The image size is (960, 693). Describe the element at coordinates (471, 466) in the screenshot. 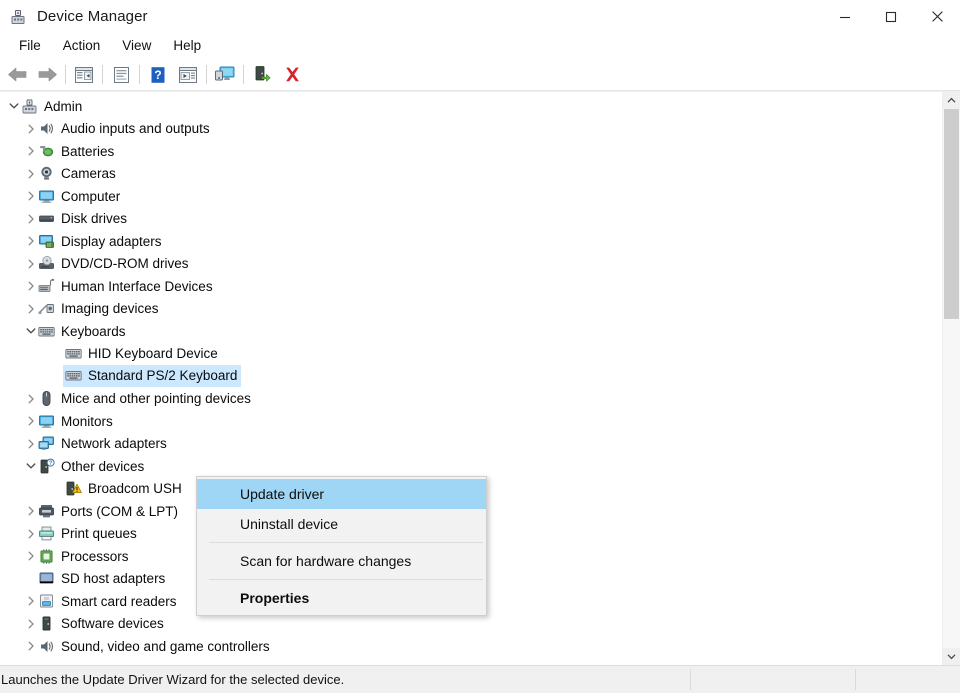

I see `tree-item: ? Other devices` at that location.